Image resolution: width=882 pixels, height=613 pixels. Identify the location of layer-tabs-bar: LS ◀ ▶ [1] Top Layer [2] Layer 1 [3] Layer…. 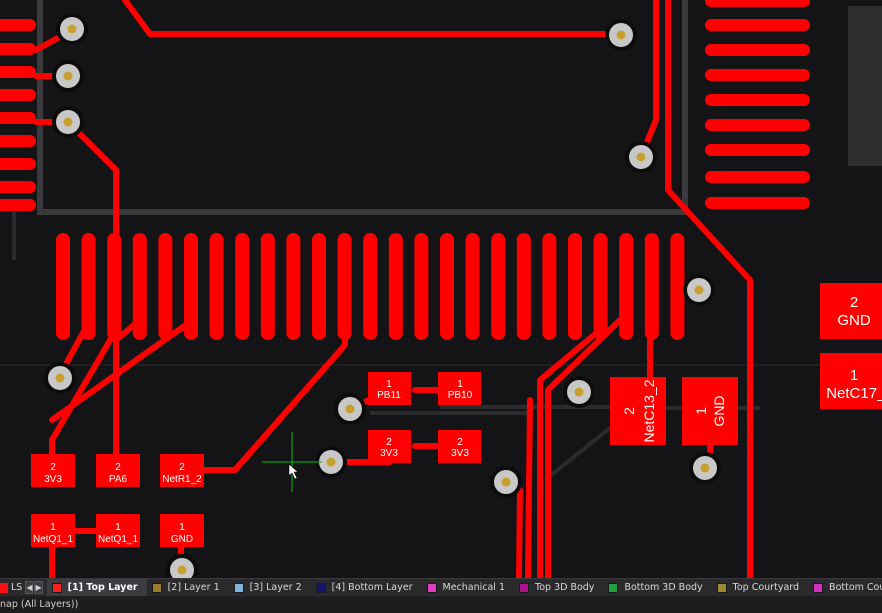
(441, 587).